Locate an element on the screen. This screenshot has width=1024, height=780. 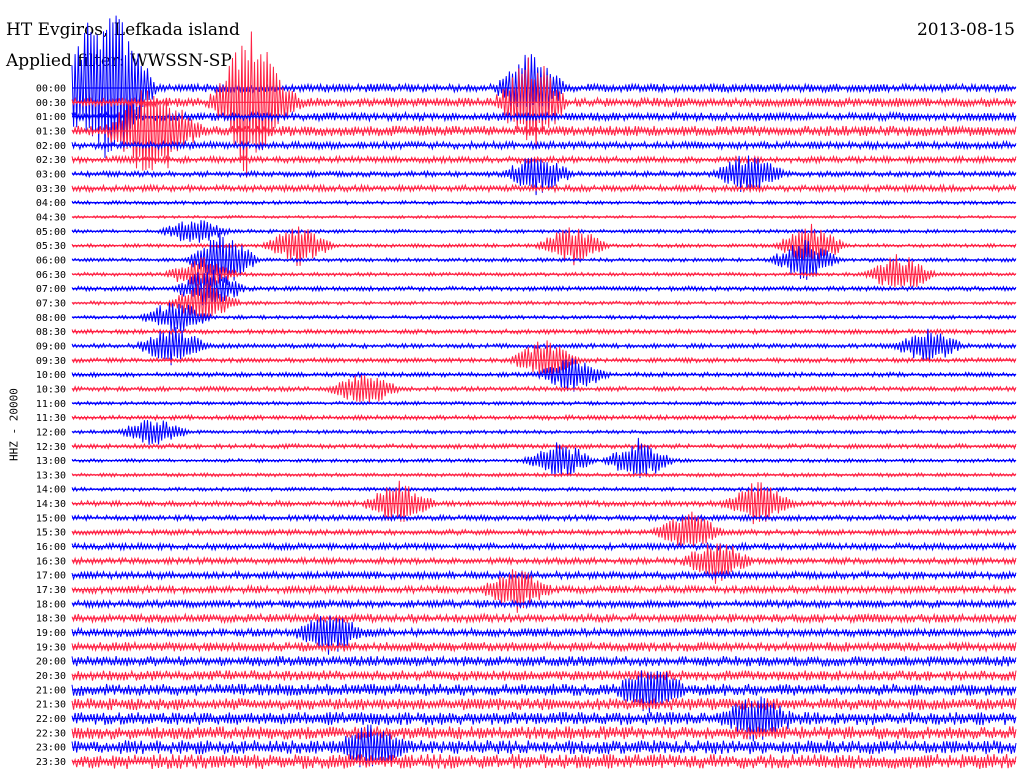
row-time-label: 19:00 is located at coordinates (51, 633).